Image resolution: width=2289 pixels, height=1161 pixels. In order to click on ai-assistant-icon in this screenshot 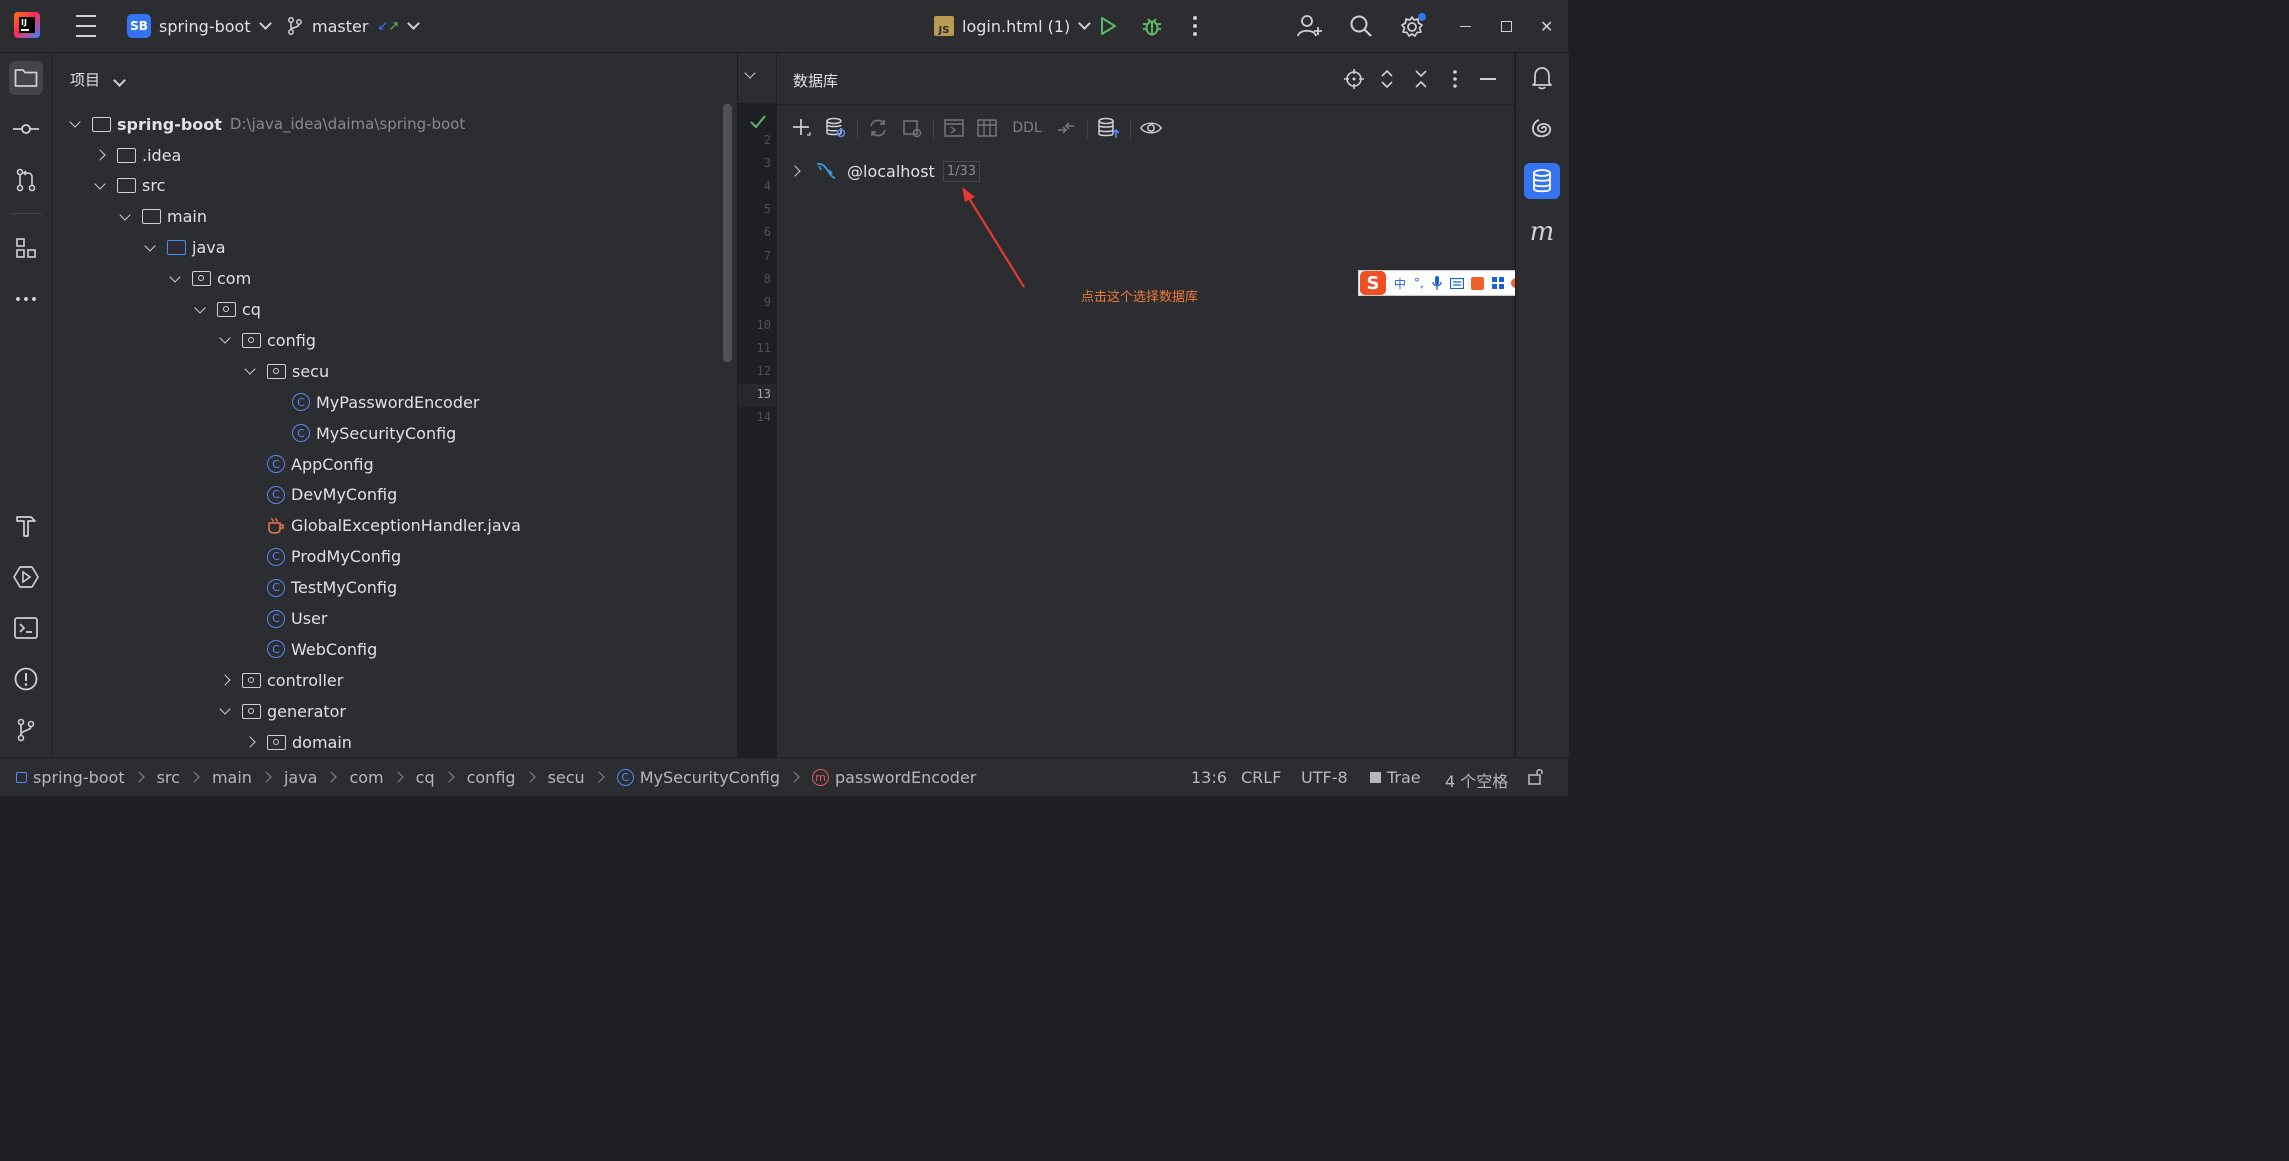, I will do `click(1542, 129)`.